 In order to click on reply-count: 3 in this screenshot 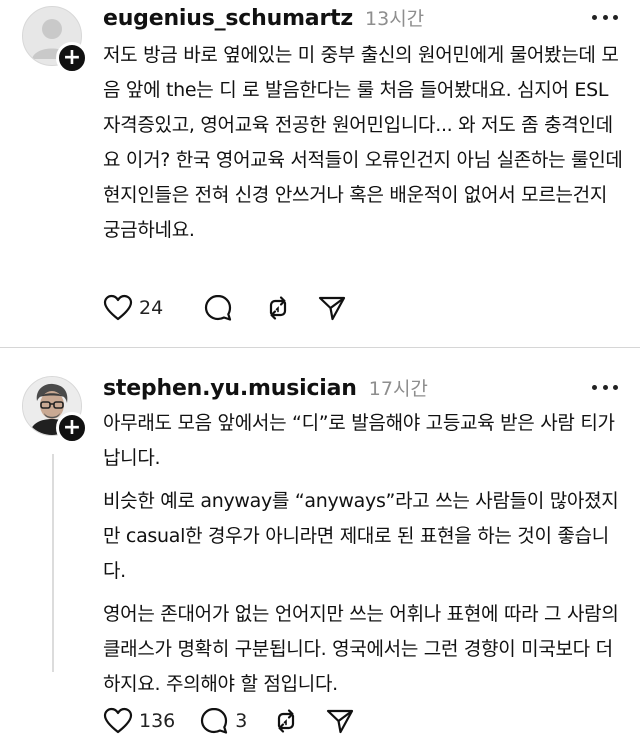, I will do `click(241, 721)`.